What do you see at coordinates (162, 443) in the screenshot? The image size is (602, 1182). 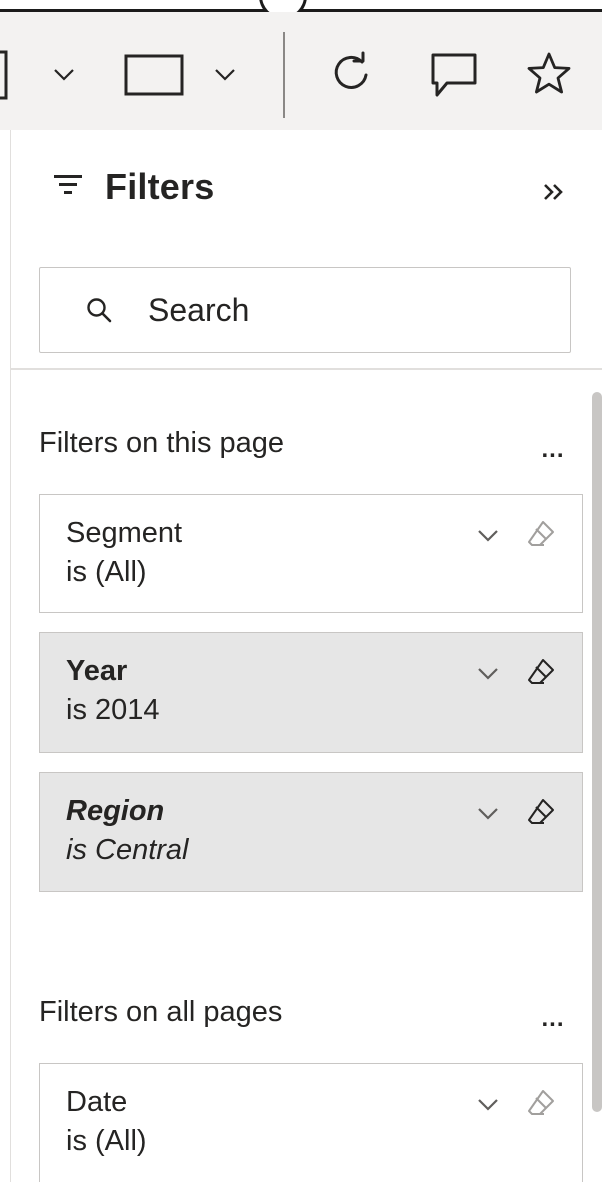 I see `section-title-this-page: Filters on this page` at bounding box center [162, 443].